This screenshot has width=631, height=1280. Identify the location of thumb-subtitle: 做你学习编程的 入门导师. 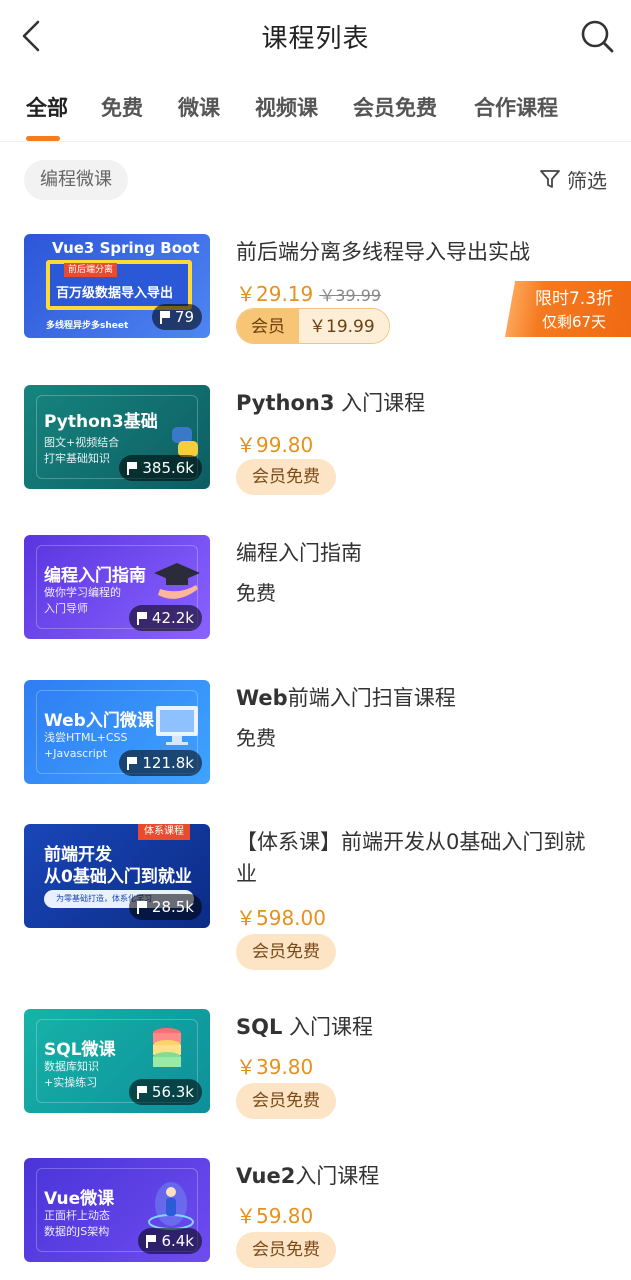
(82, 600).